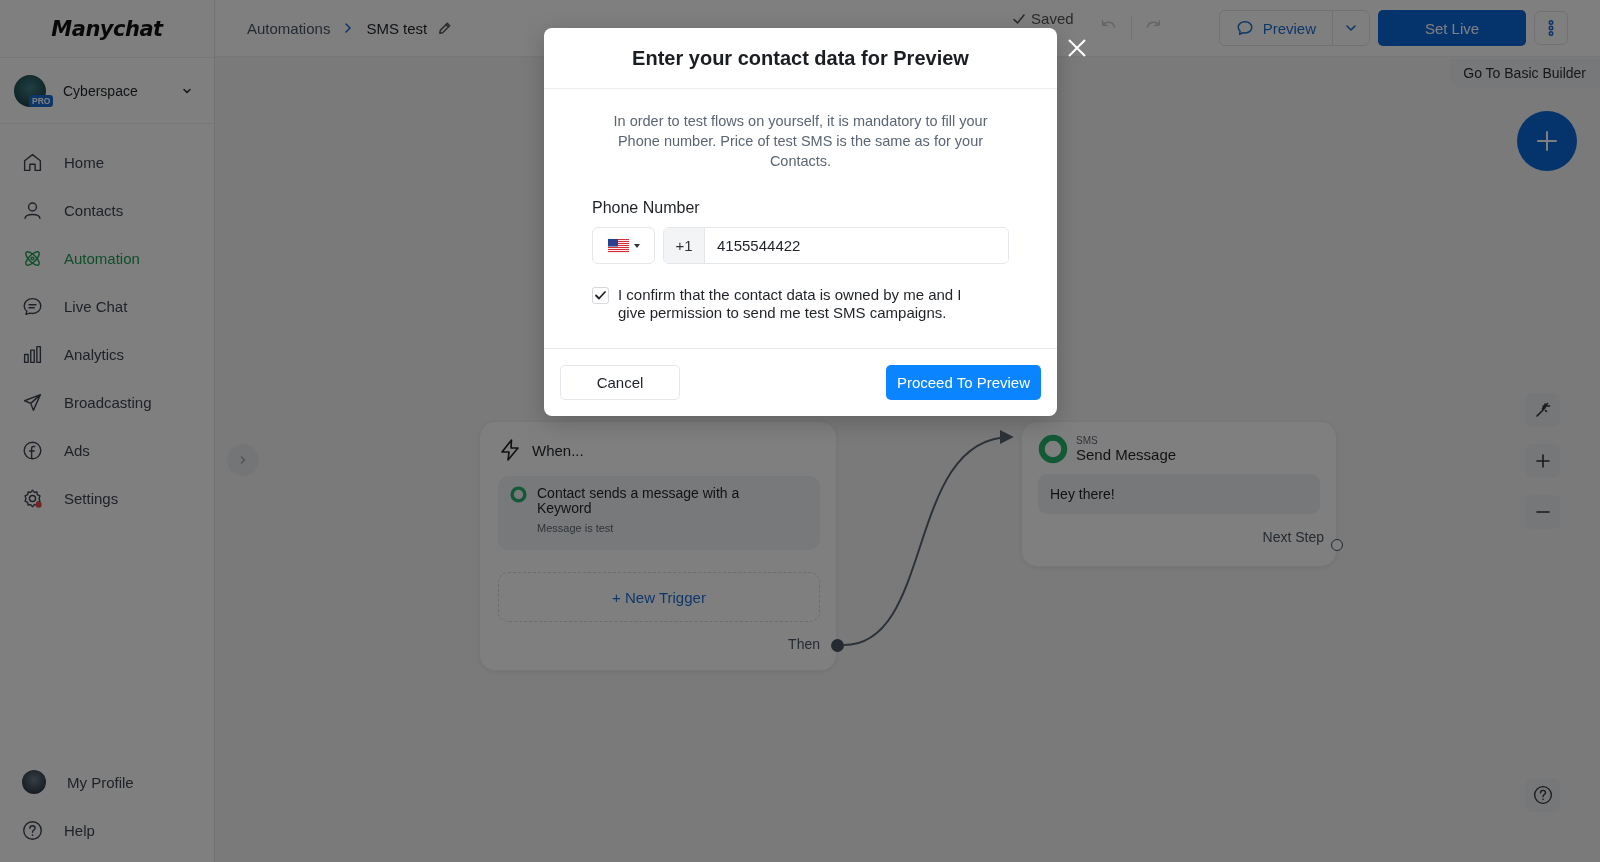 This screenshot has width=1600, height=862. I want to click on zoom-in-button, so click(1543, 461).